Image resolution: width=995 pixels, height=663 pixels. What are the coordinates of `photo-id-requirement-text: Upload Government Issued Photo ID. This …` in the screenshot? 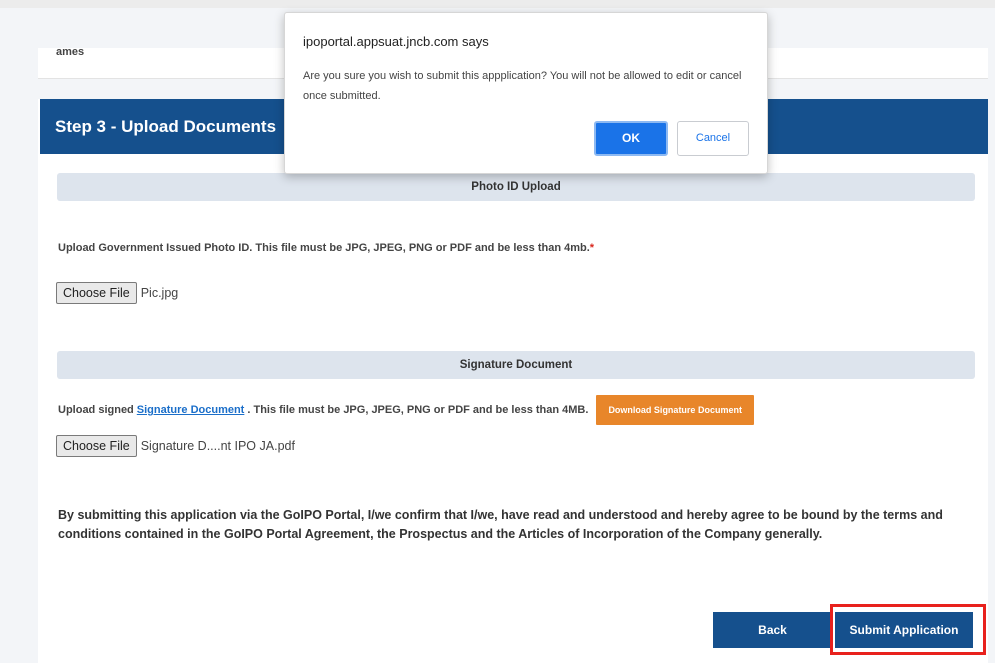 It's located at (324, 248).